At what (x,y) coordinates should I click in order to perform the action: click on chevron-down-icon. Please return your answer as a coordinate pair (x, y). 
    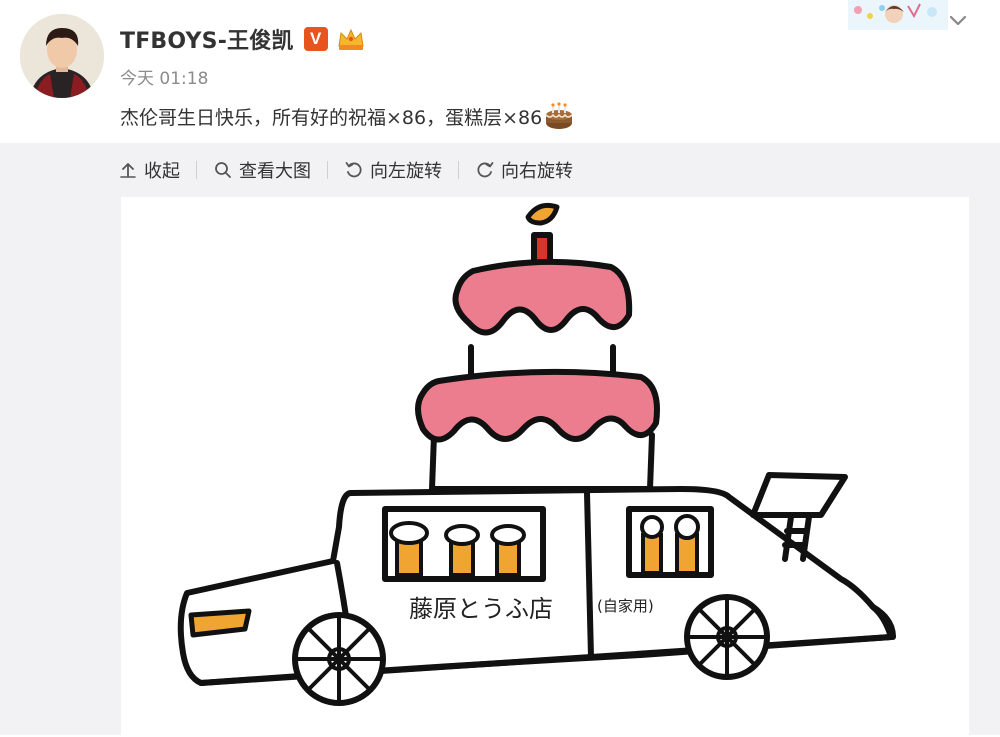
    Looking at the image, I should click on (958, 20).